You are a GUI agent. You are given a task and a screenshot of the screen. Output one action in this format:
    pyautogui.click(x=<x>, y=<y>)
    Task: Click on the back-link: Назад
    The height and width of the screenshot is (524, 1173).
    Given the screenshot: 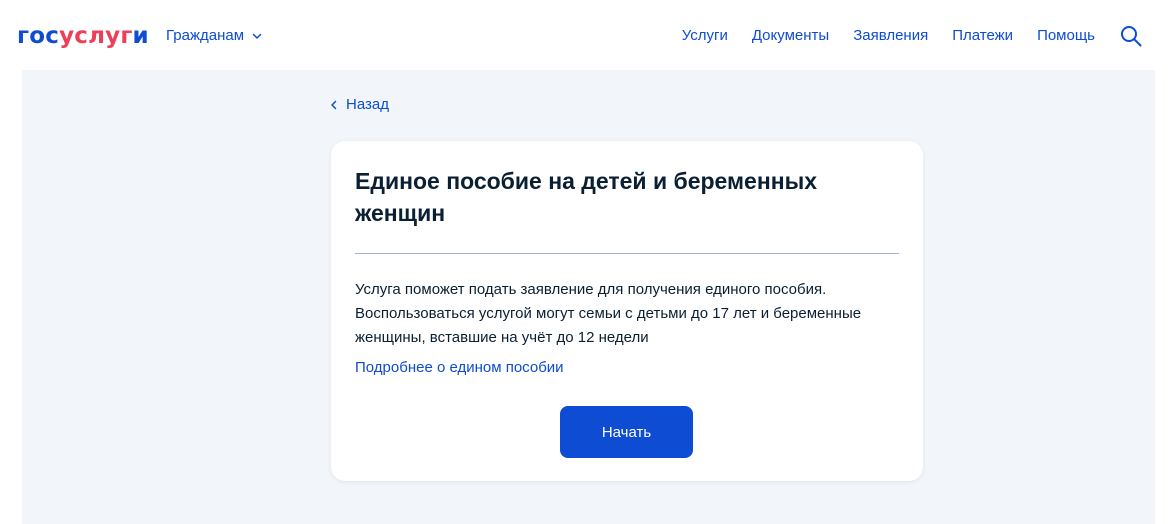 What is the action you would take?
    pyautogui.click(x=359, y=104)
    